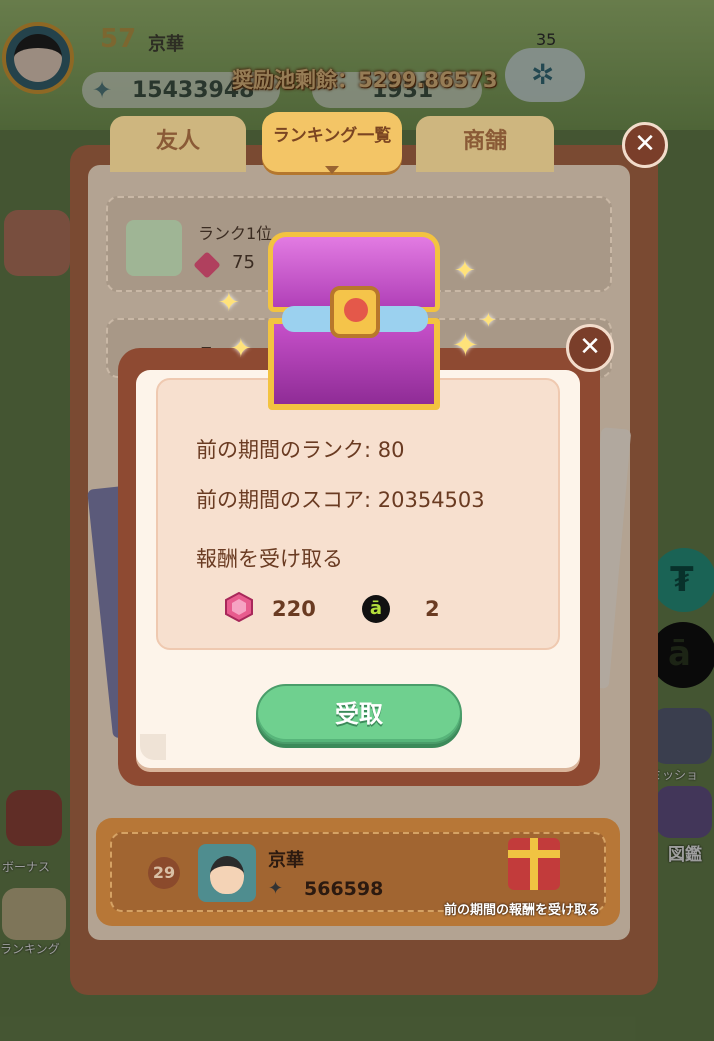  Describe the element at coordinates (294, 609) in the screenshot. I see `gem-reward-amount: 220` at that location.